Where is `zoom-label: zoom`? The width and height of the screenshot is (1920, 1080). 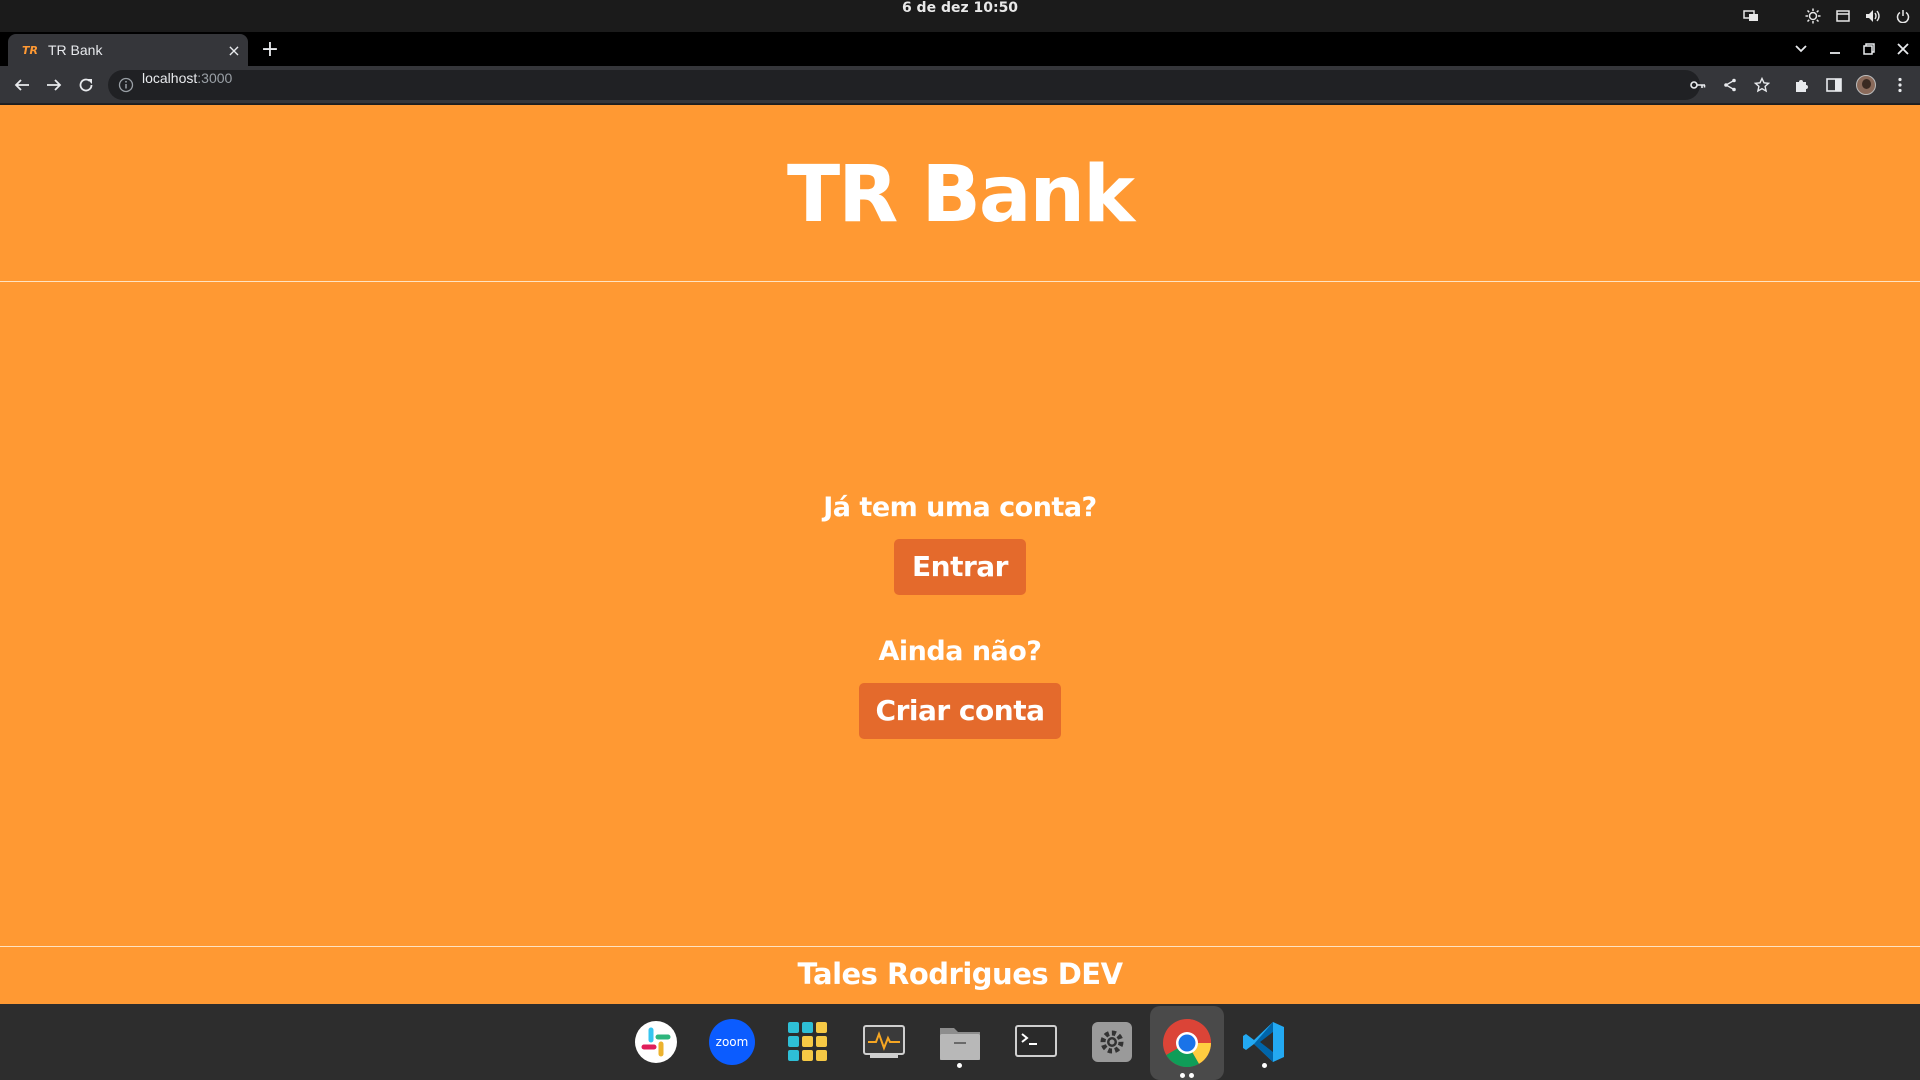
zoom-label: zoom is located at coordinates (732, 1042).